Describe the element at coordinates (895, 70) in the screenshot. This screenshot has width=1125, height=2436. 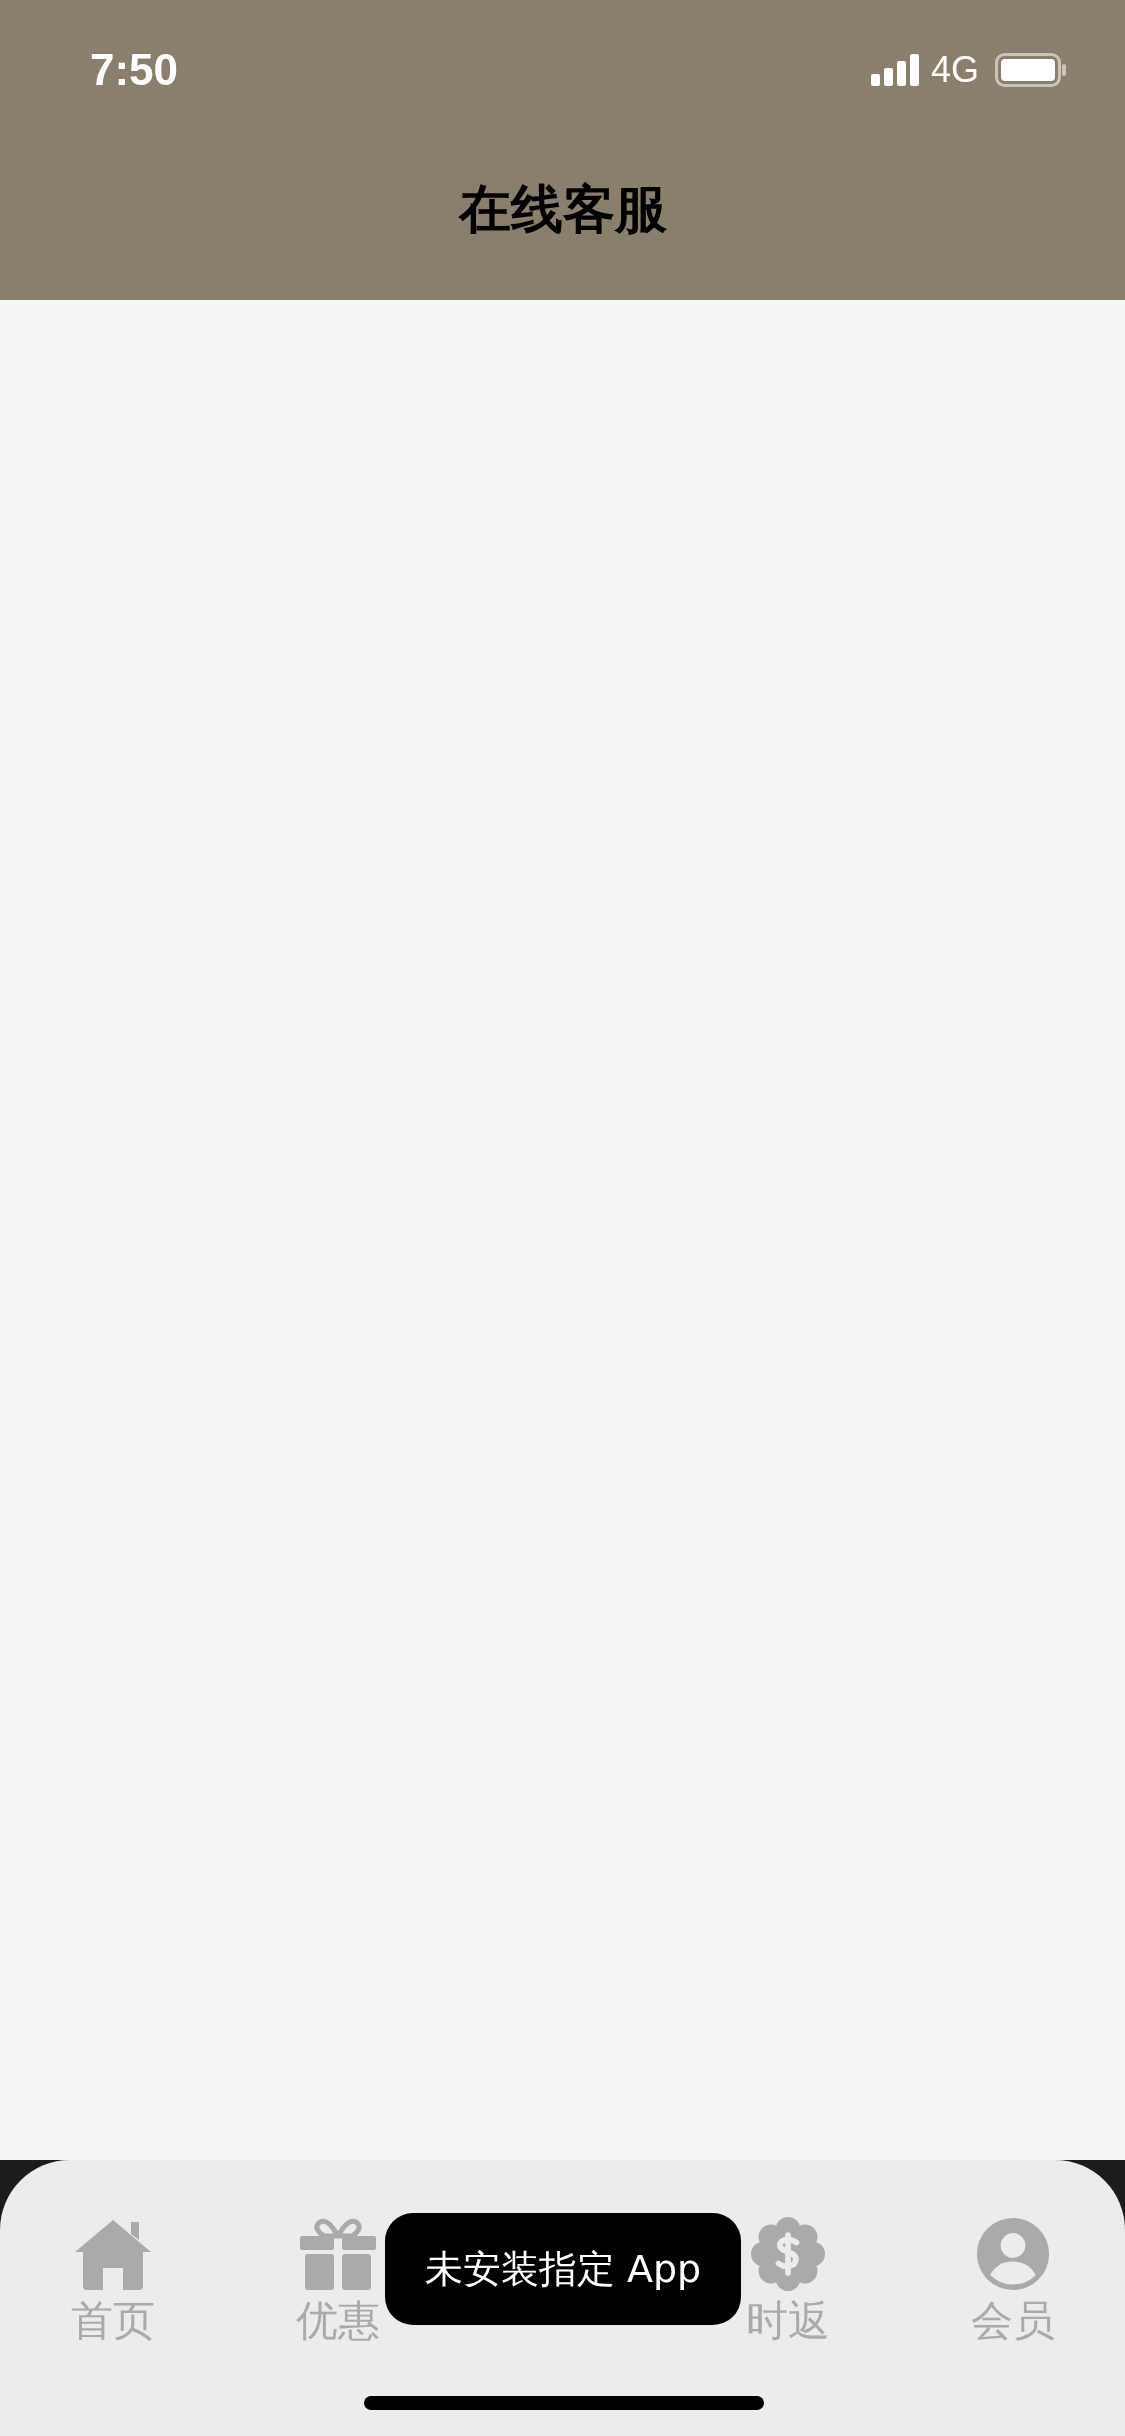
I see `signal-icon` at that location.